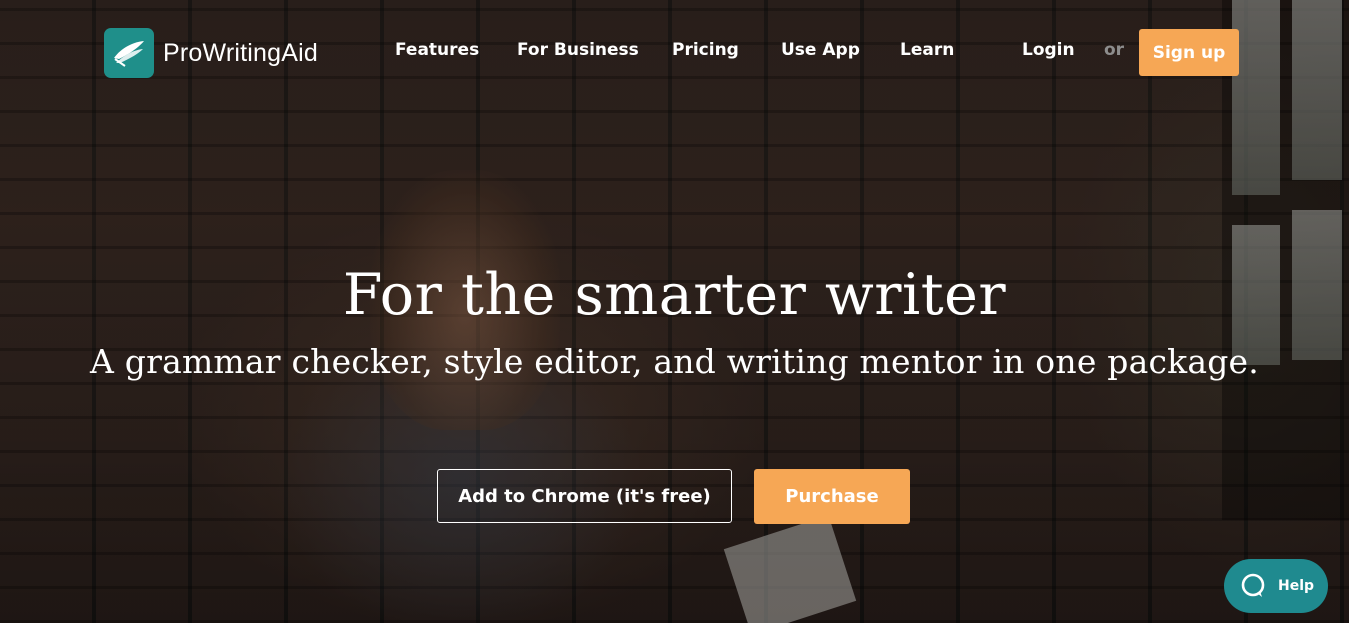  I want to click on feather-logo-icon, so click(129, 53).